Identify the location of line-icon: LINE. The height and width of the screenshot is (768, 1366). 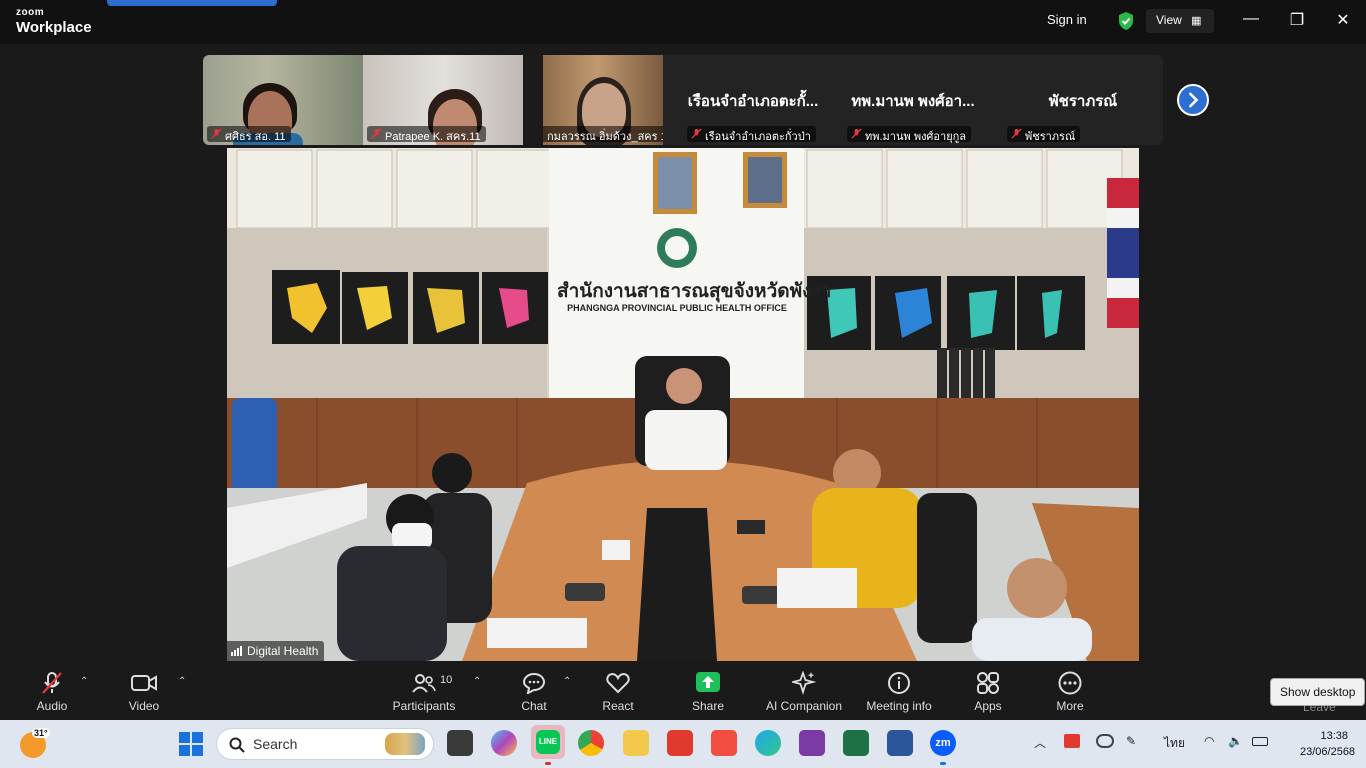
(548, 742).